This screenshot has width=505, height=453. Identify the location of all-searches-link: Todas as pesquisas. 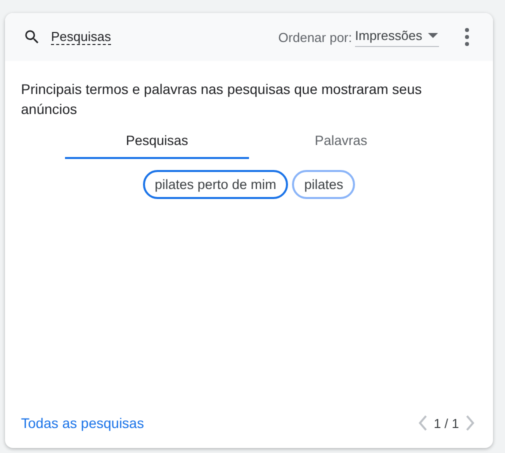
(82, 423).